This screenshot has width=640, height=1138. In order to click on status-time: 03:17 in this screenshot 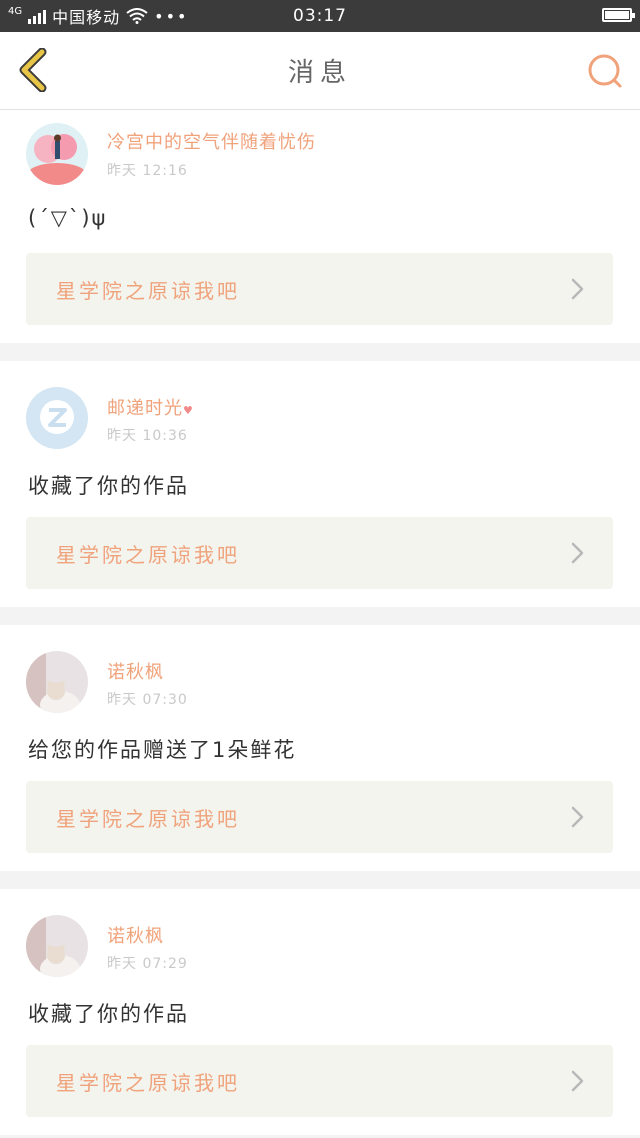, I will do `click(320, 16)`.